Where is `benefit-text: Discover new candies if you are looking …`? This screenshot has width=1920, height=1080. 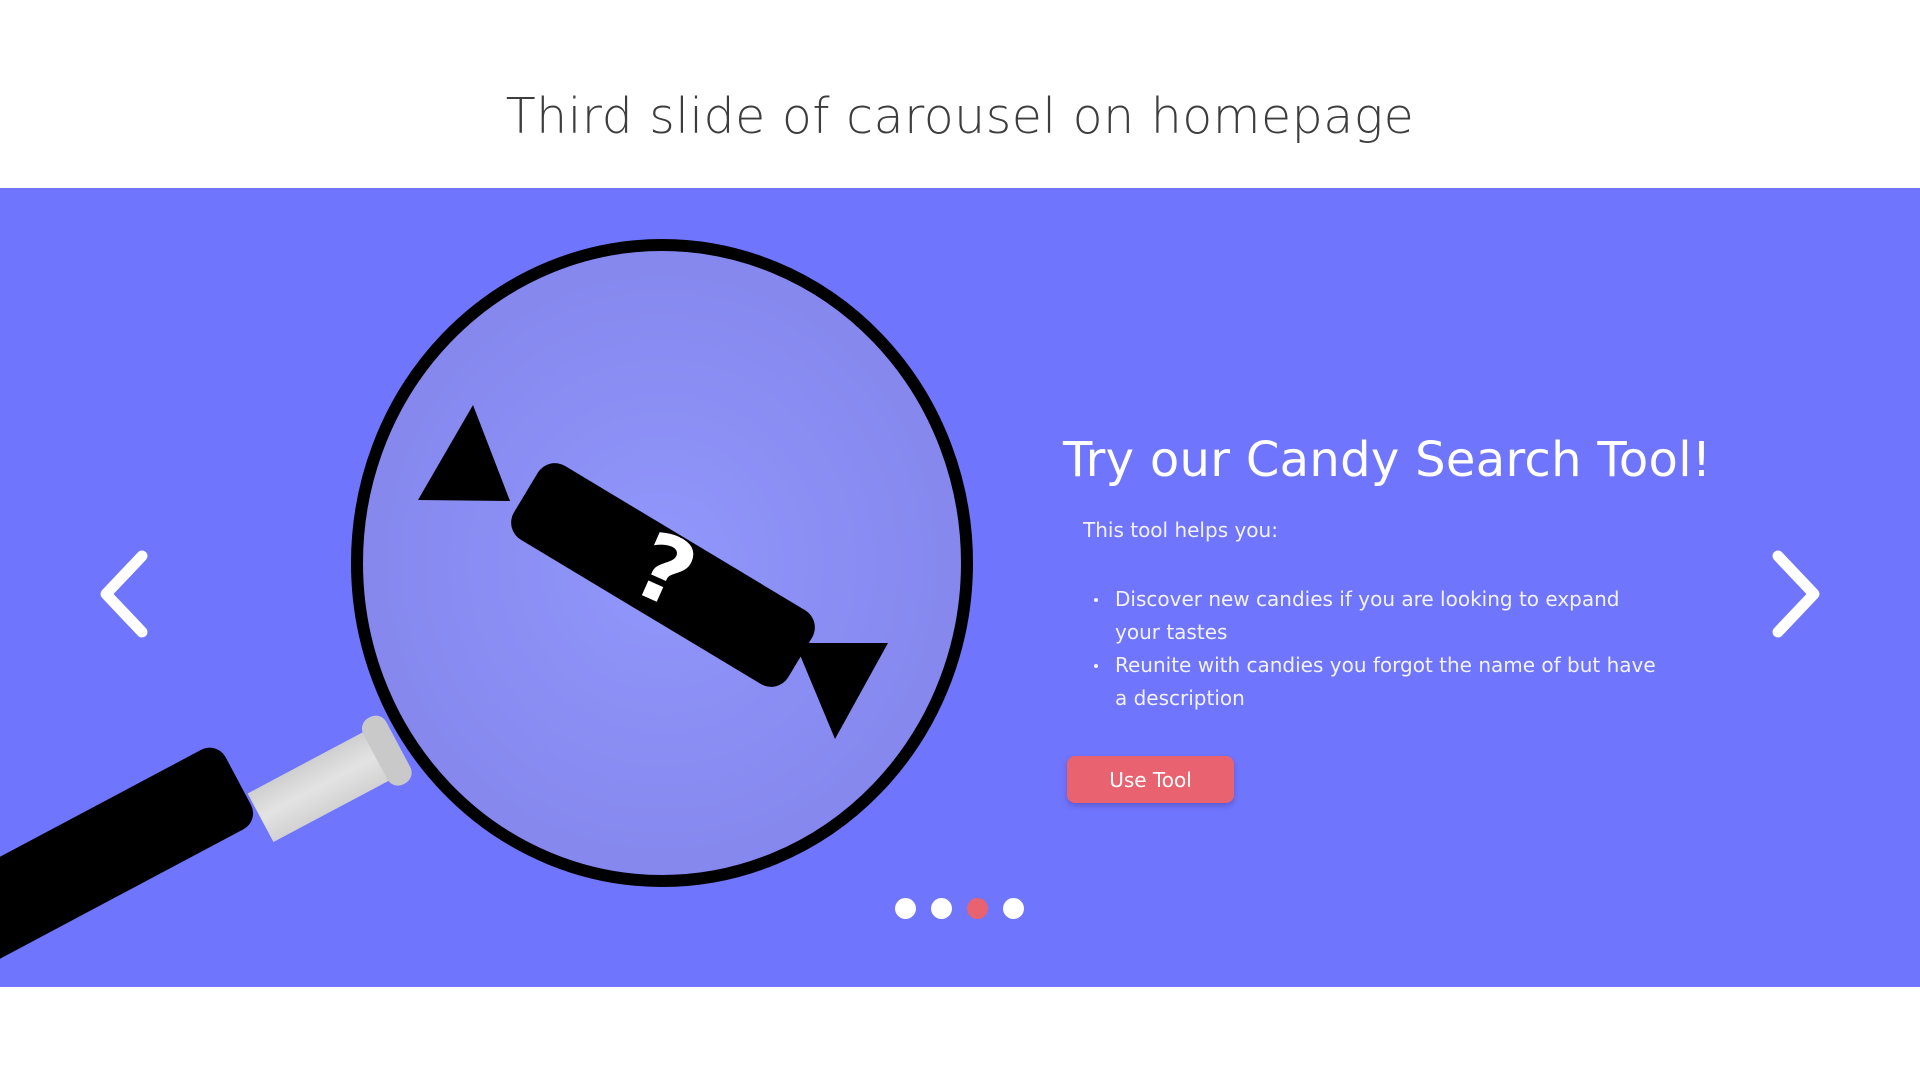 benefit-text: Discover new candies if you are looking … is located at coordinates (1367, 615).